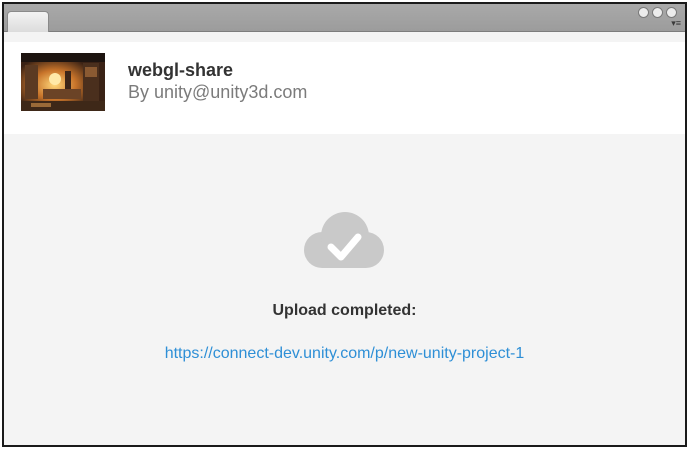  I want to click on cloud-check-icon, so click(343, 240).